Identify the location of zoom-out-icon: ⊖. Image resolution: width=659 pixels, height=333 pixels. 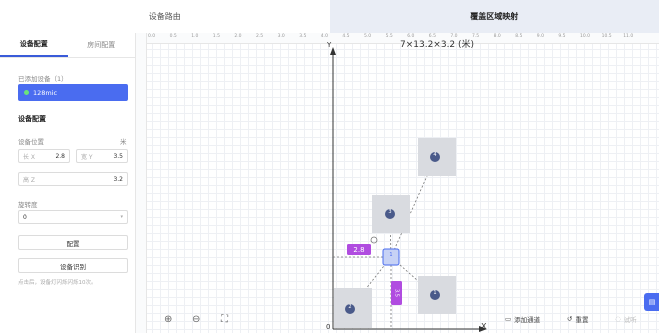
(196, 319).